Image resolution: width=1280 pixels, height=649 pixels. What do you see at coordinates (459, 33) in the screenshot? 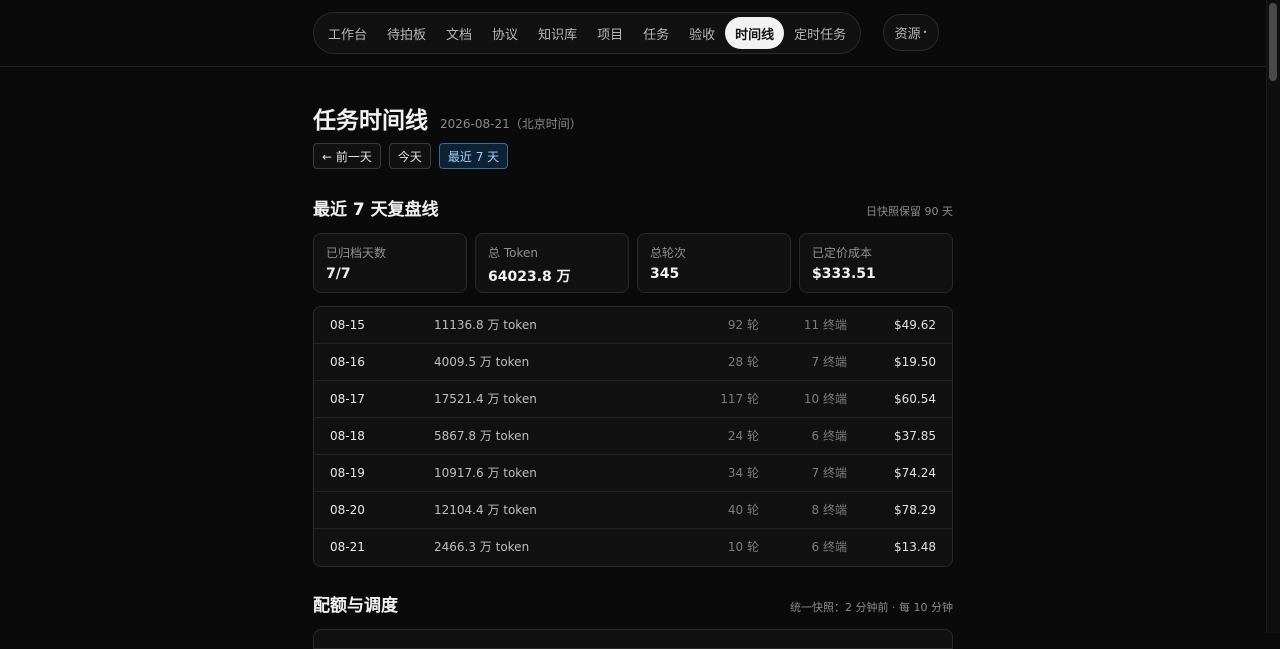
I see `nav-item-documents: 文档` at bounding box center [459, 33].